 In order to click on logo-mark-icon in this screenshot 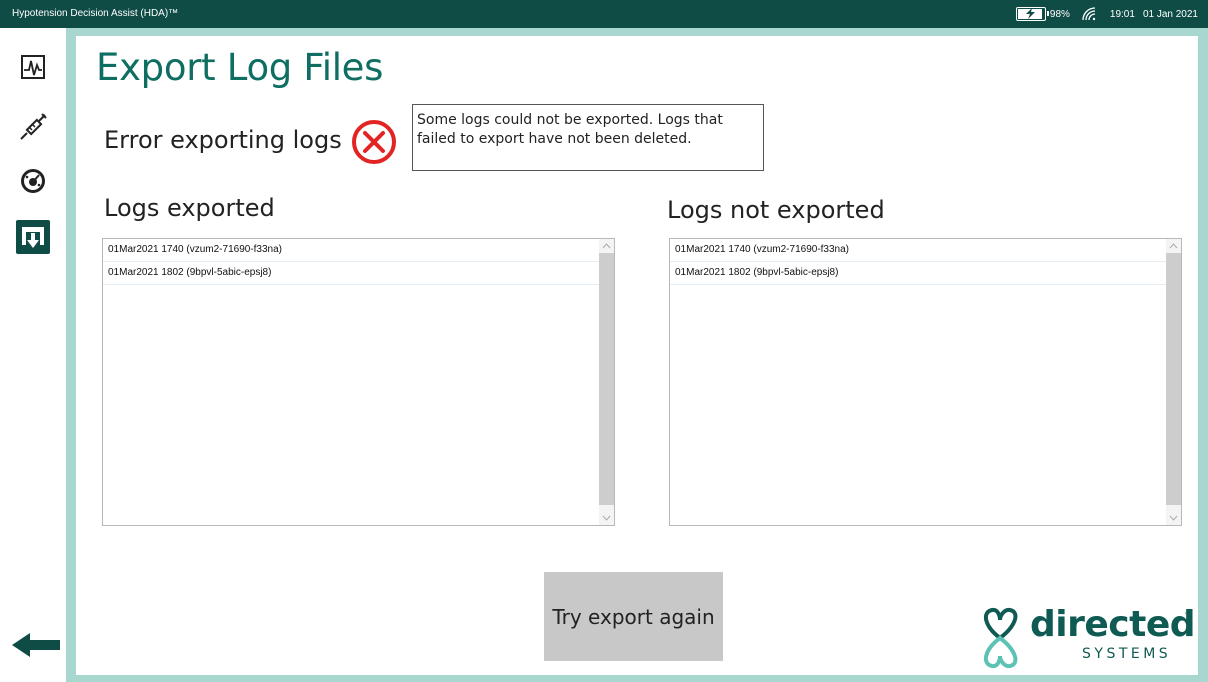, I will do `click(1000, 638)`.